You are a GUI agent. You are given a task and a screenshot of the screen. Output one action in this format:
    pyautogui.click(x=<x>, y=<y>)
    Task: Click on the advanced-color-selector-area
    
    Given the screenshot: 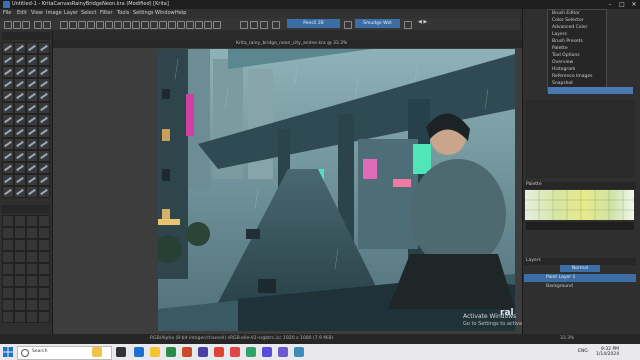 What is the action you would take?
    pyautogui.click(x=580, y=139)
    